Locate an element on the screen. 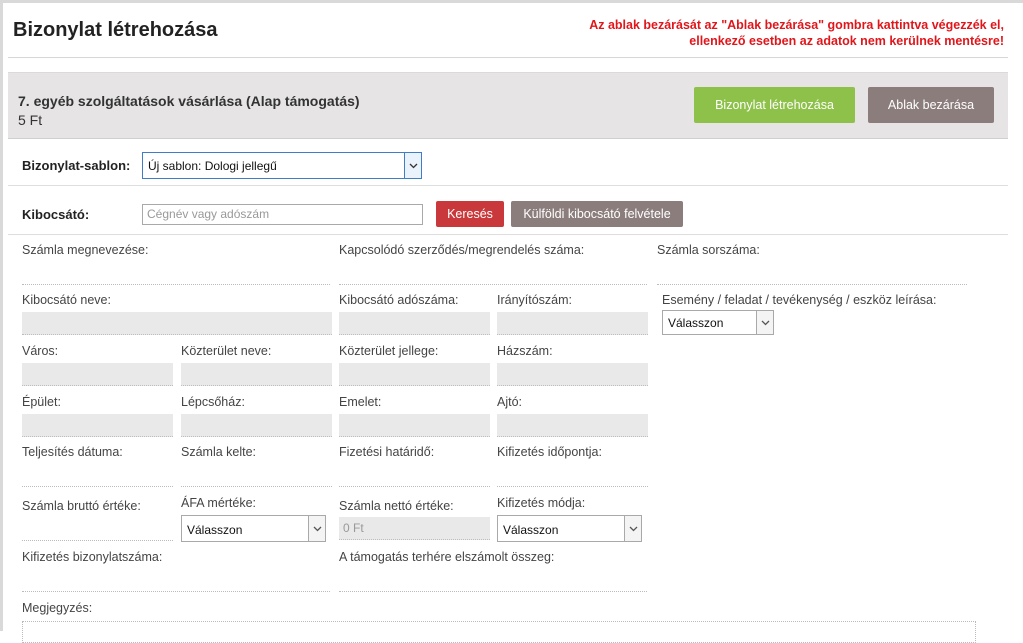  gross-value-field is located at coordinates (97, 540).